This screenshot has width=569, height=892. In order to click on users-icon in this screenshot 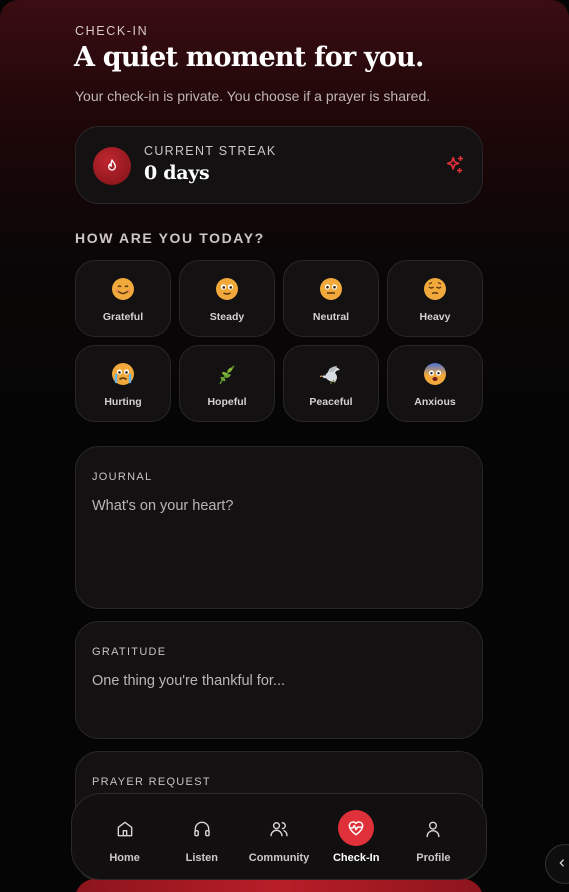, I will do `click(279, 829)`.